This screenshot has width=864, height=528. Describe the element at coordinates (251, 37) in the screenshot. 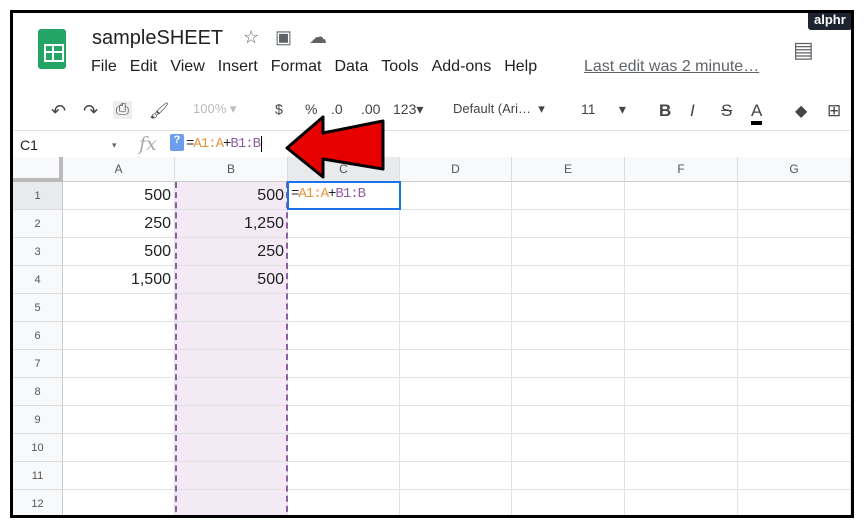

I see `star-icon: ☆` at that location.